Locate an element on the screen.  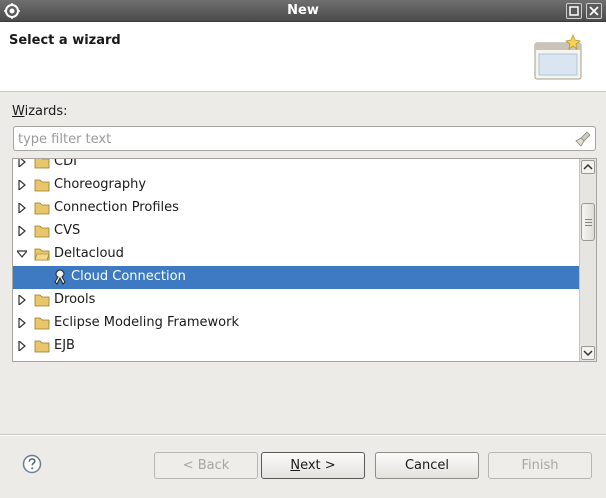
tree-item-choreography: Choreography is located at coordinates (296, 185).